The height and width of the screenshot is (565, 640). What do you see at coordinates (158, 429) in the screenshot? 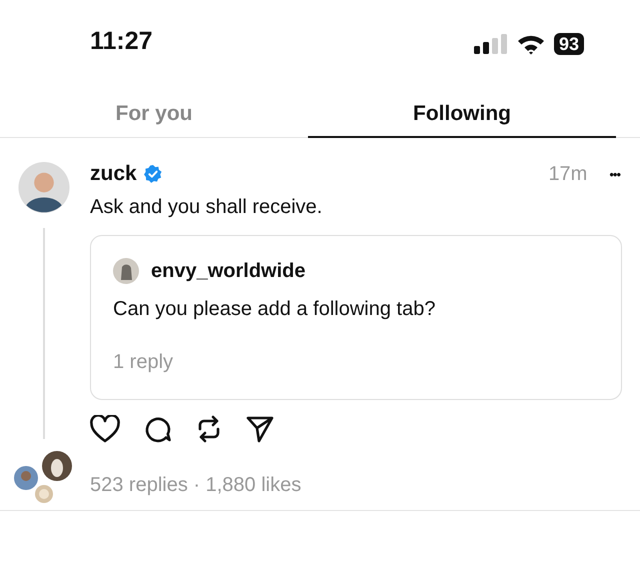
I see `comment-icon` at bounding box center [158, 429].